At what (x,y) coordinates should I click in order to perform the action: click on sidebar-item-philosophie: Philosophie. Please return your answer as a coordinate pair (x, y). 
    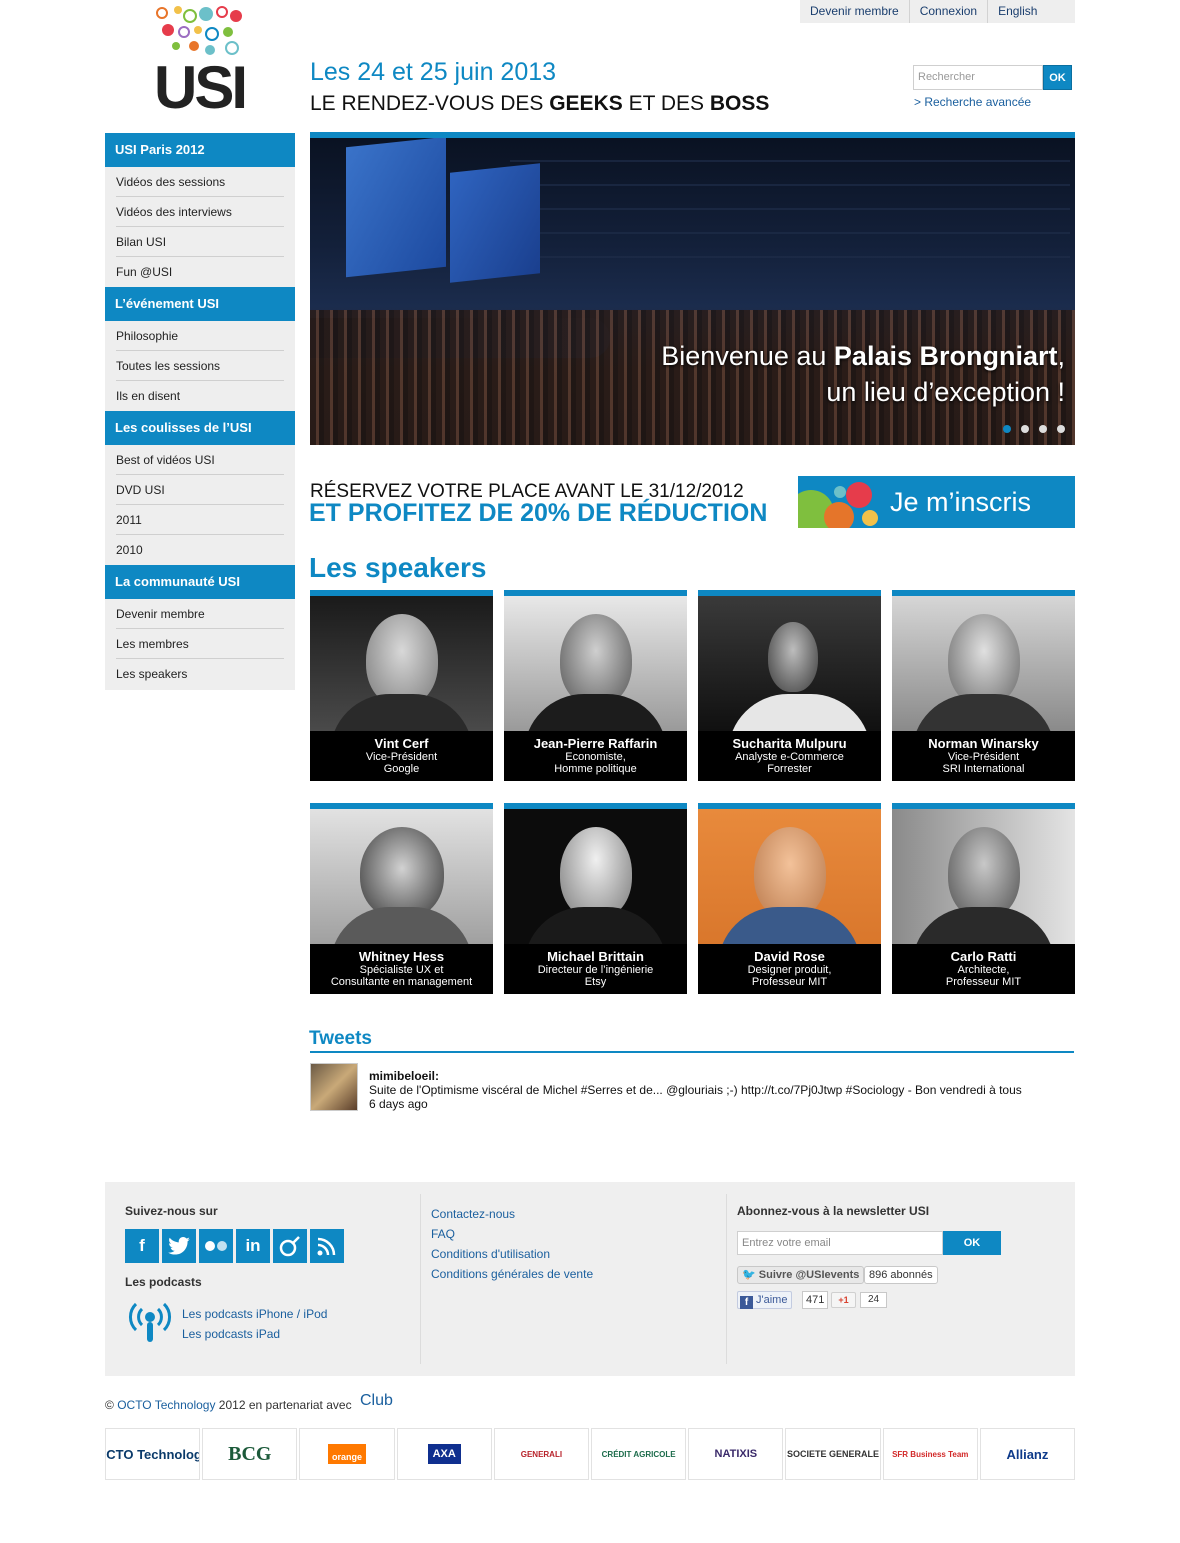
    Looking at the image, I should click on (200, 336).